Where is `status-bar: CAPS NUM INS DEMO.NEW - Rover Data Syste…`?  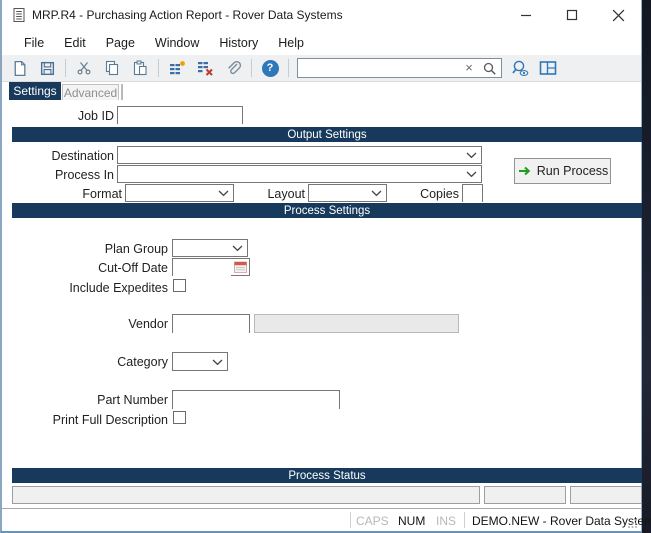 status-bar: CAPS NUM INS DEMO.NEW - Rover Data Syste… is located at coordinates (326, 519).